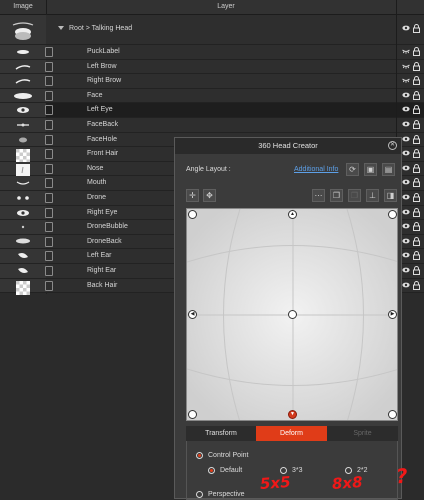  Describe the element at coordinates (95, 95) in the screenshot. I see `layer-name: Face` at that location.